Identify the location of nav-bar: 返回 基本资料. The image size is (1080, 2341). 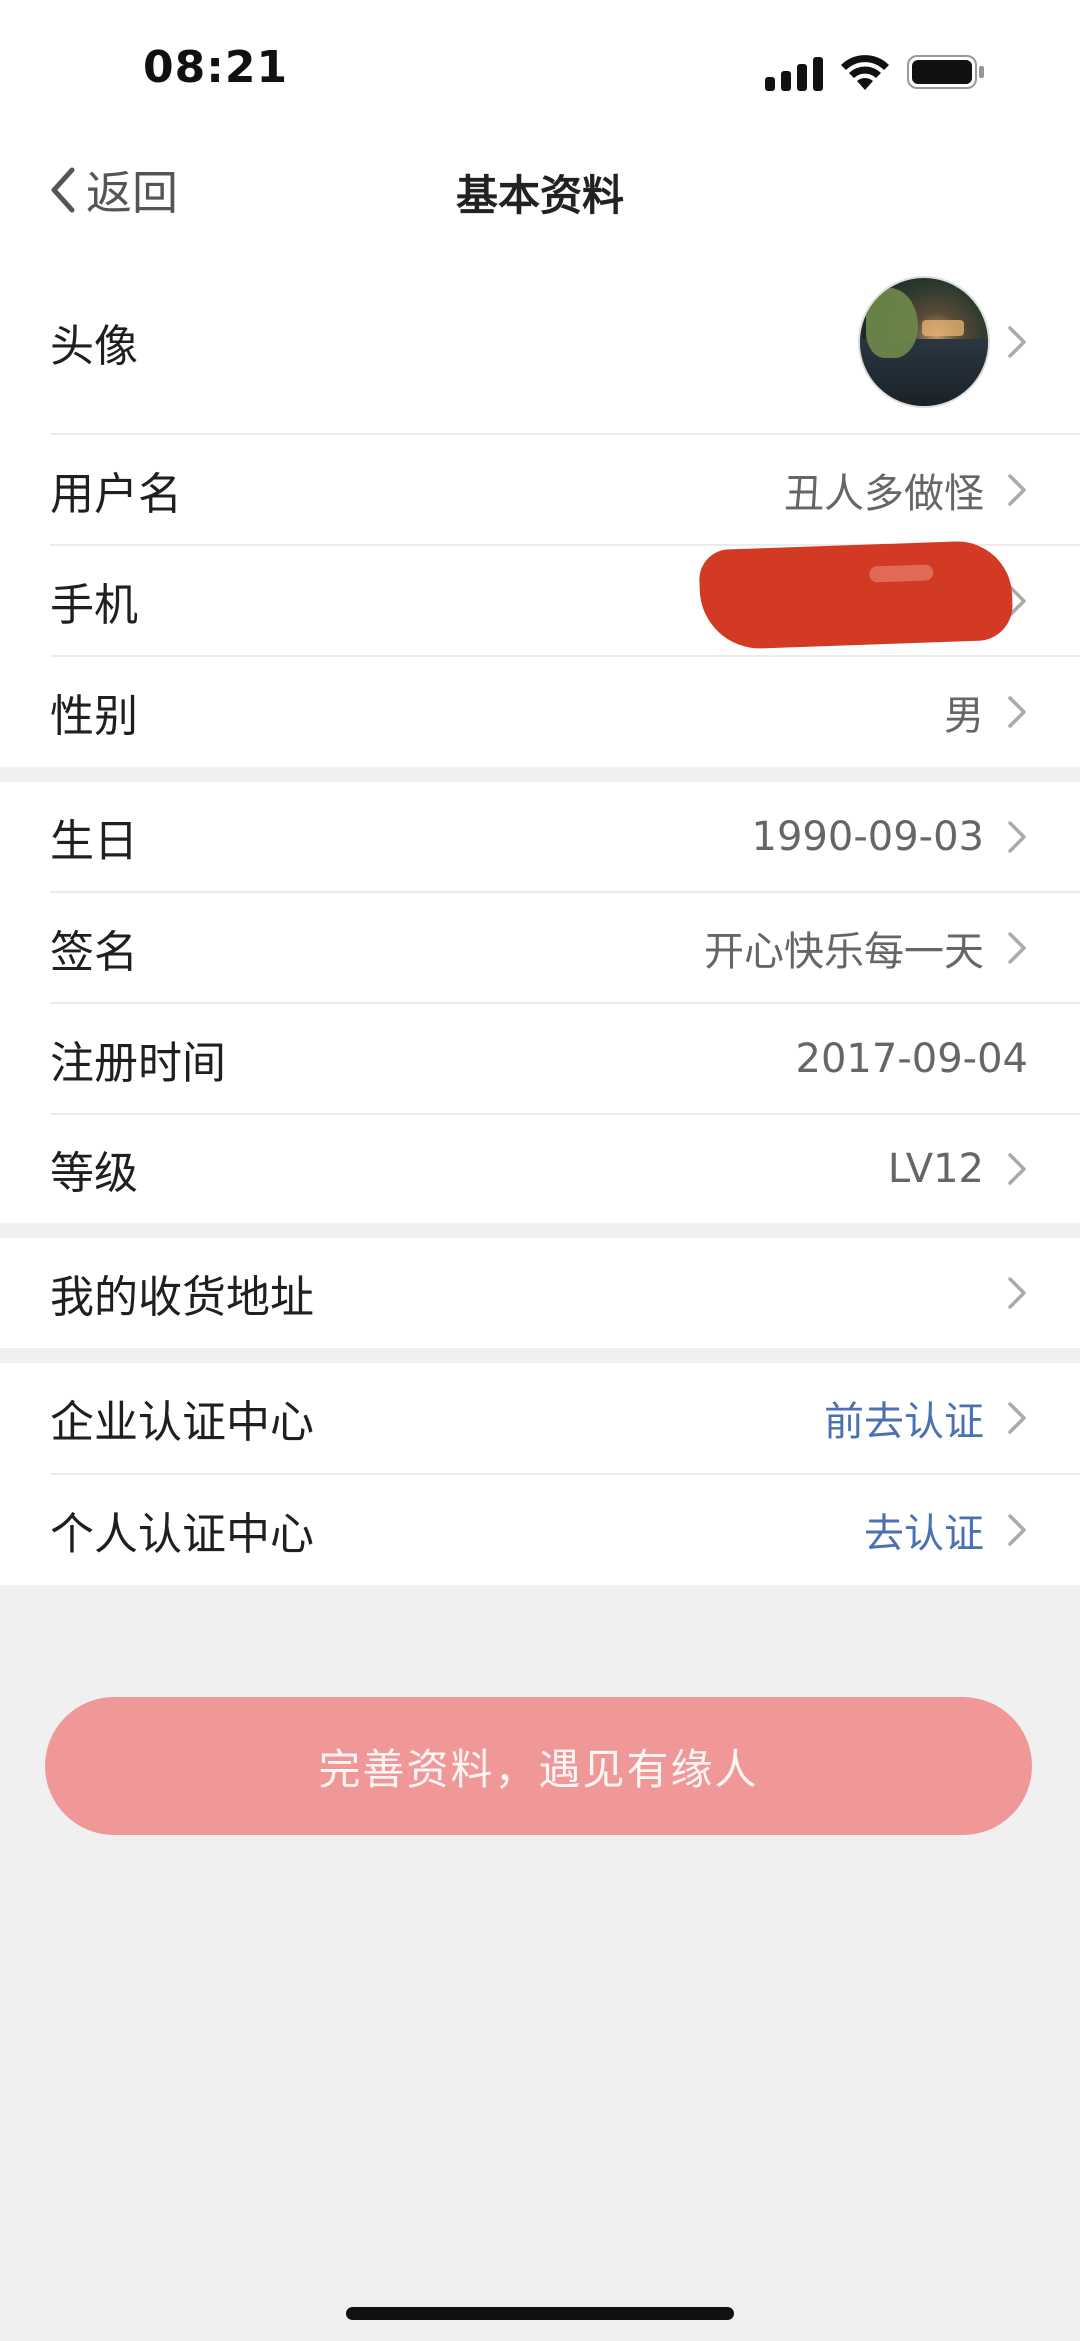
(540, 190).